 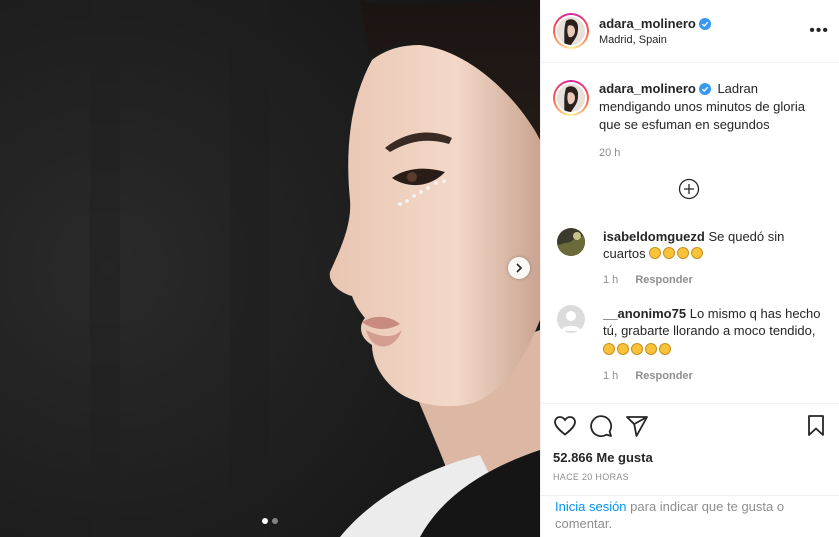 I want to click on caption-username-text: adara_molinero, so click(x=647, y=89).